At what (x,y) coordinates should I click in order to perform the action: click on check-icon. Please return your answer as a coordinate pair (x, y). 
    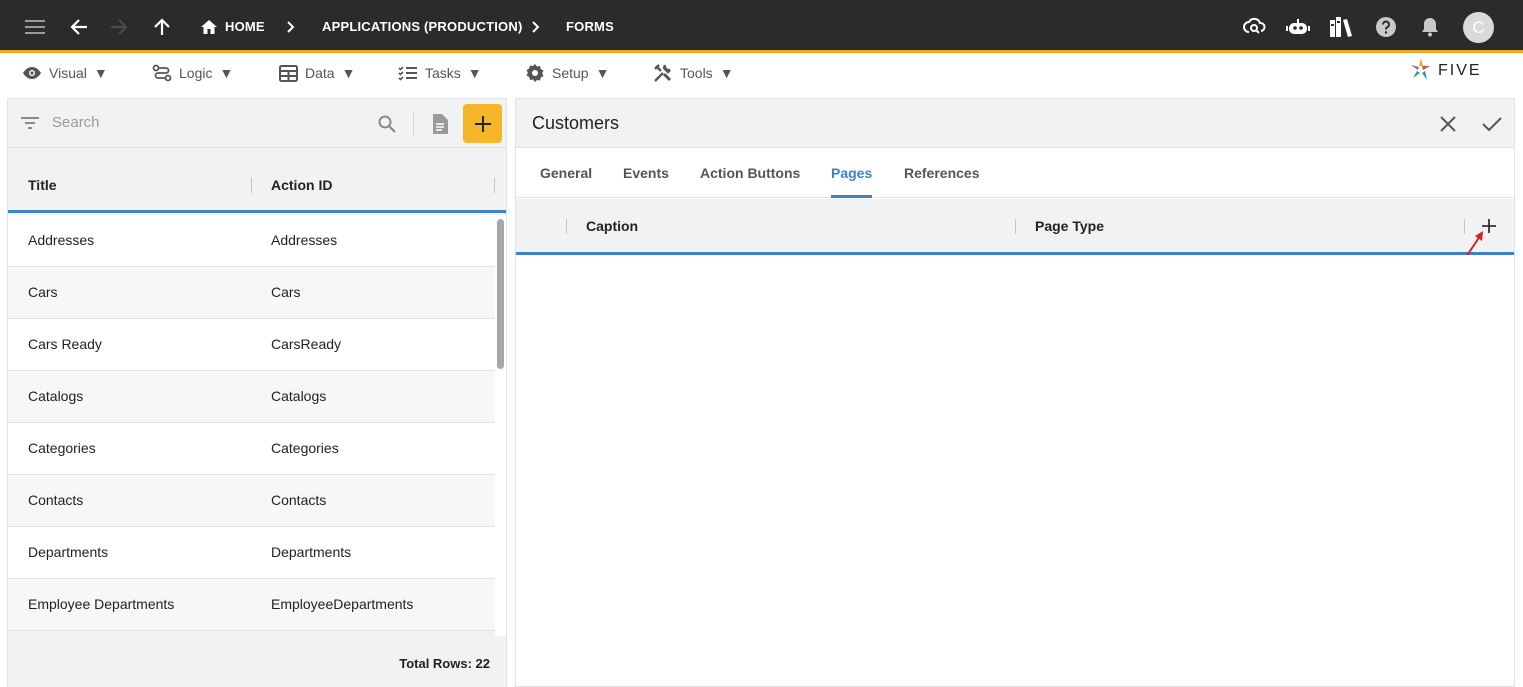
    Looking at the image, I should click on (1492, 124).